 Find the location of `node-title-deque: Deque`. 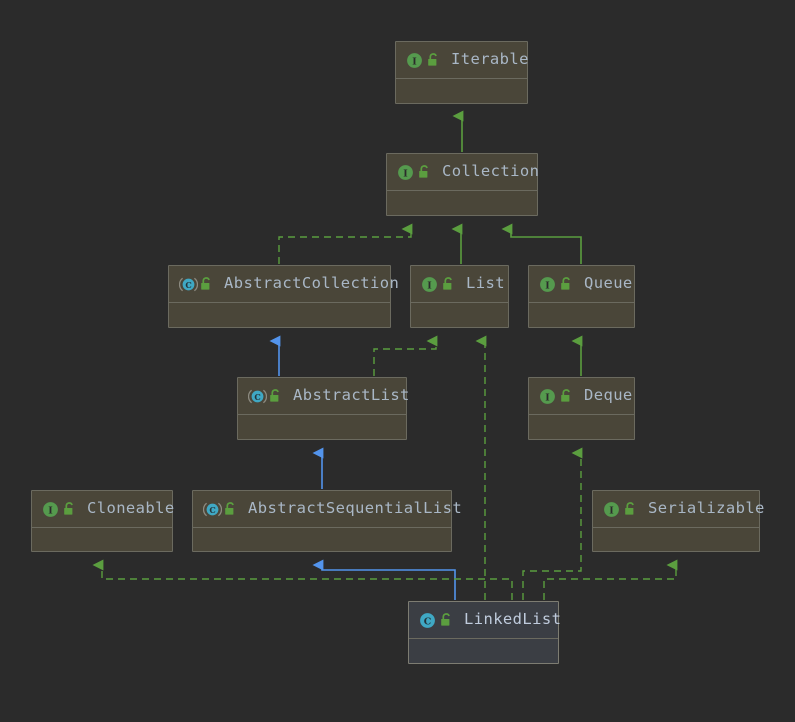

node-title-deque: Deque is located at coordinates (608, 395).